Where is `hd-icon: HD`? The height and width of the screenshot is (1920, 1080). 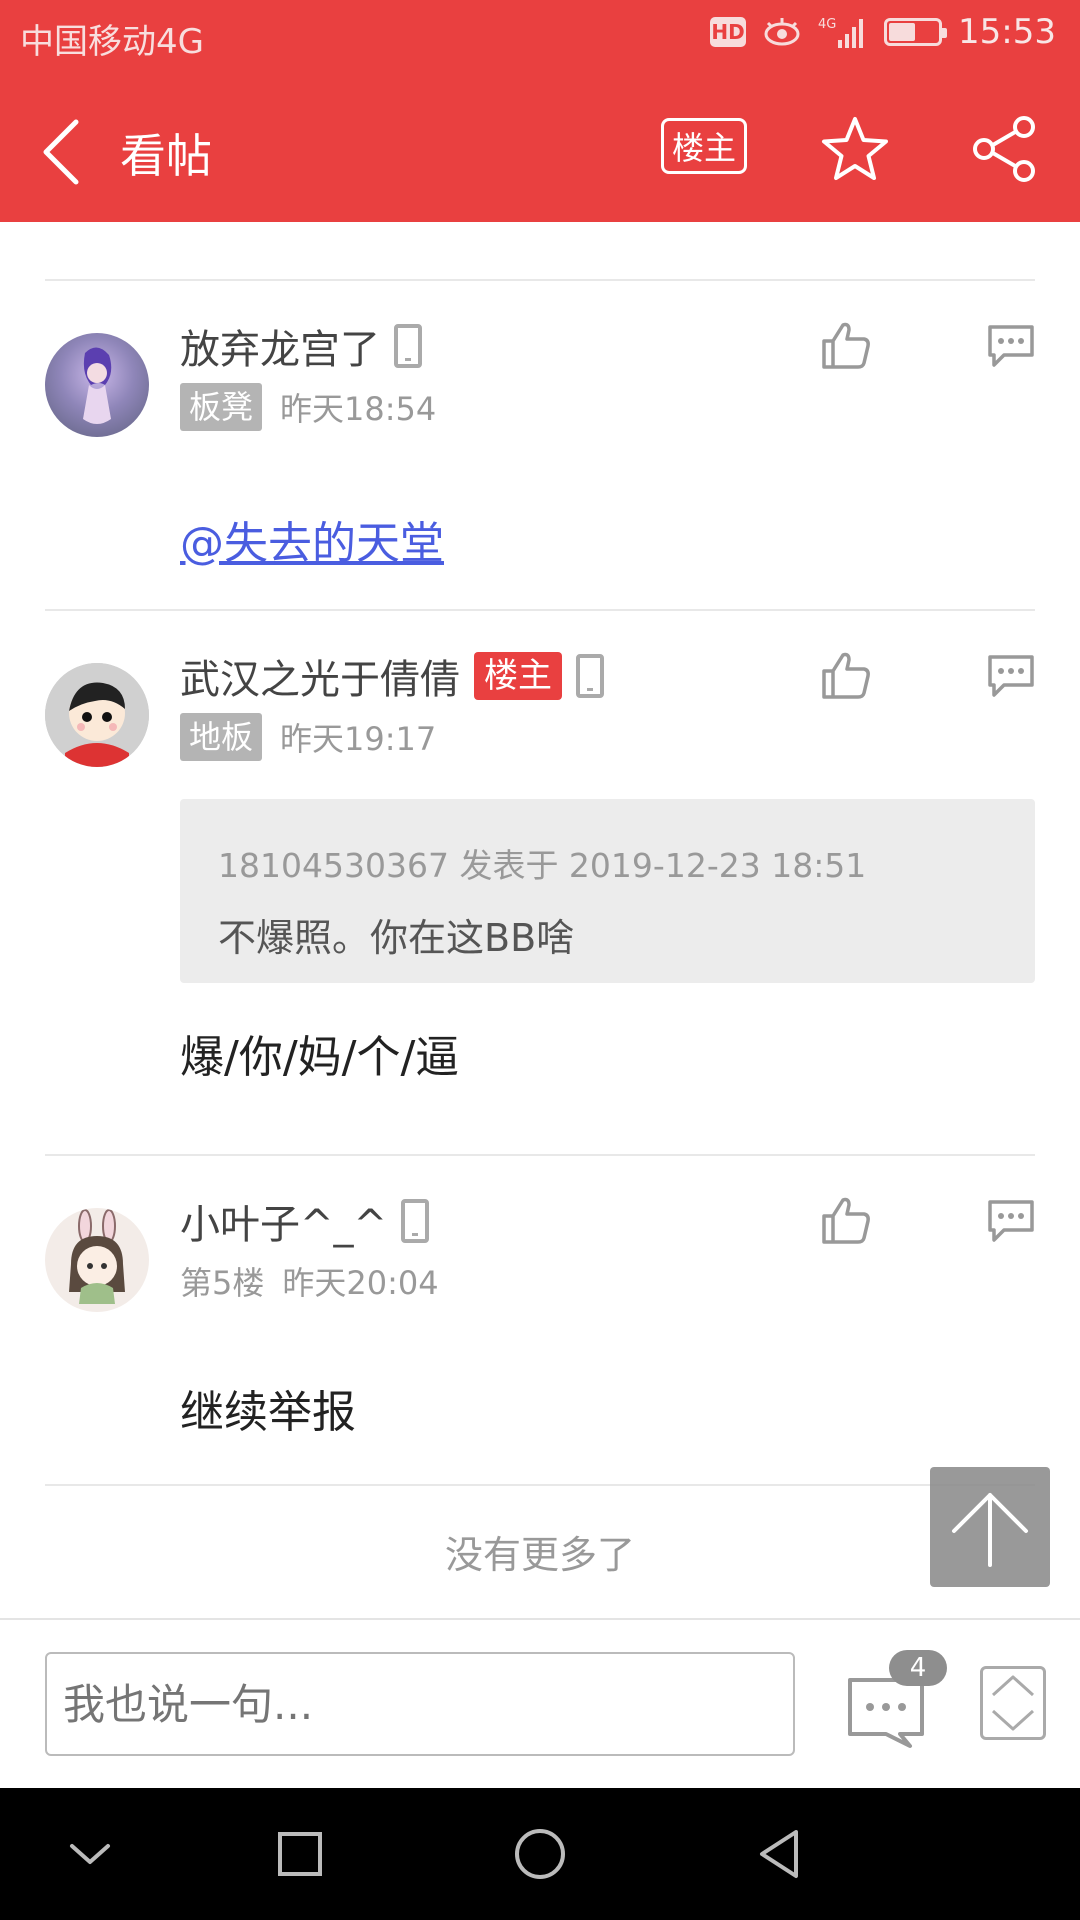 hd-icon: HD is located at coordinates (728, 32).